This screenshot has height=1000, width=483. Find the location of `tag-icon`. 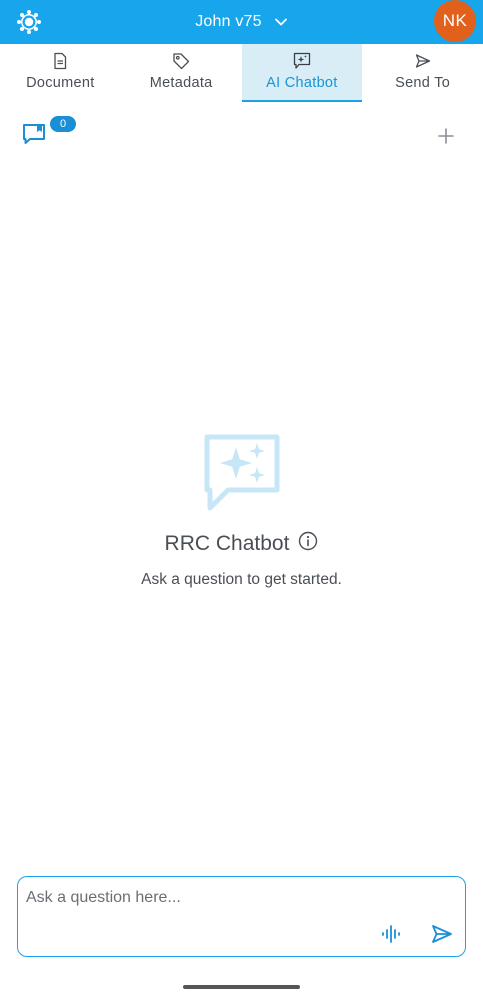

tag-icon is located at coordinates (181, 61).